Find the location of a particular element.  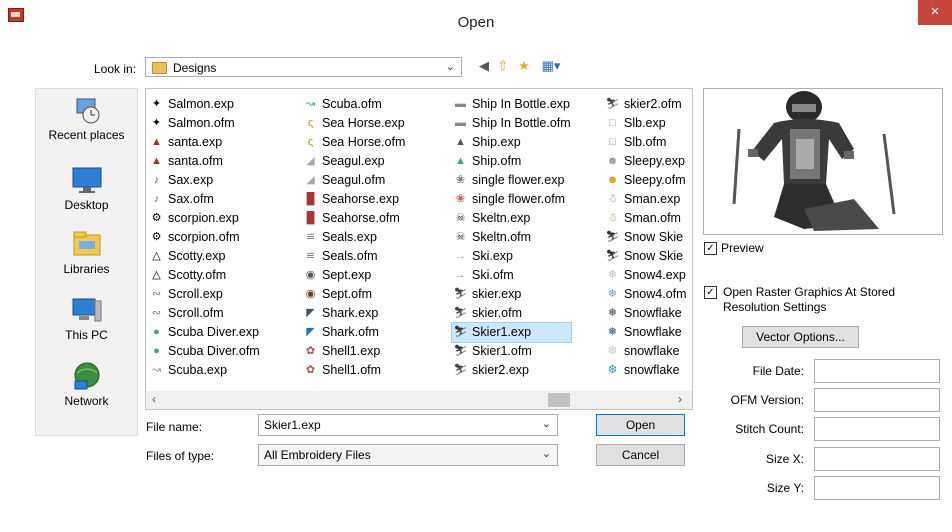

cancel-button: Cancel is located at coordinates (640, 455).